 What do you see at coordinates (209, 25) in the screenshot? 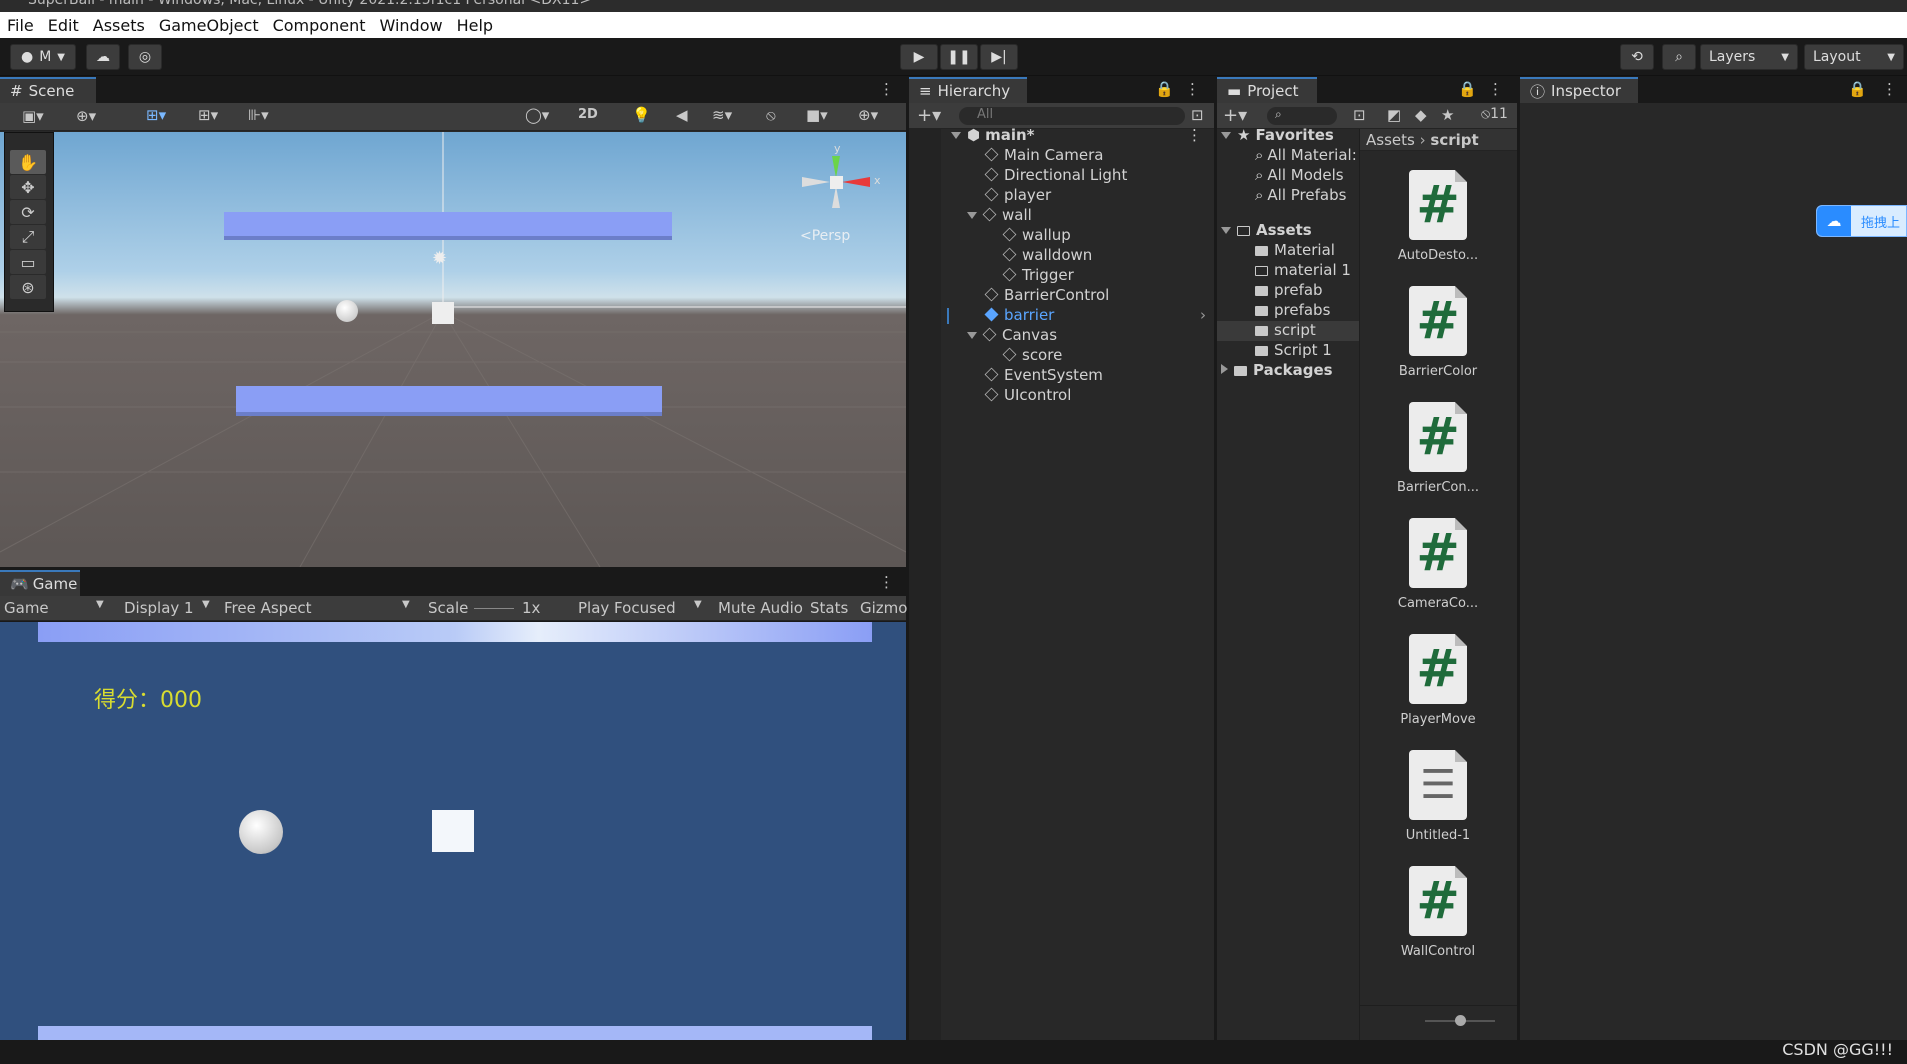
I see `menu-gameobject: GameObject` at bounding box center [209, 25].